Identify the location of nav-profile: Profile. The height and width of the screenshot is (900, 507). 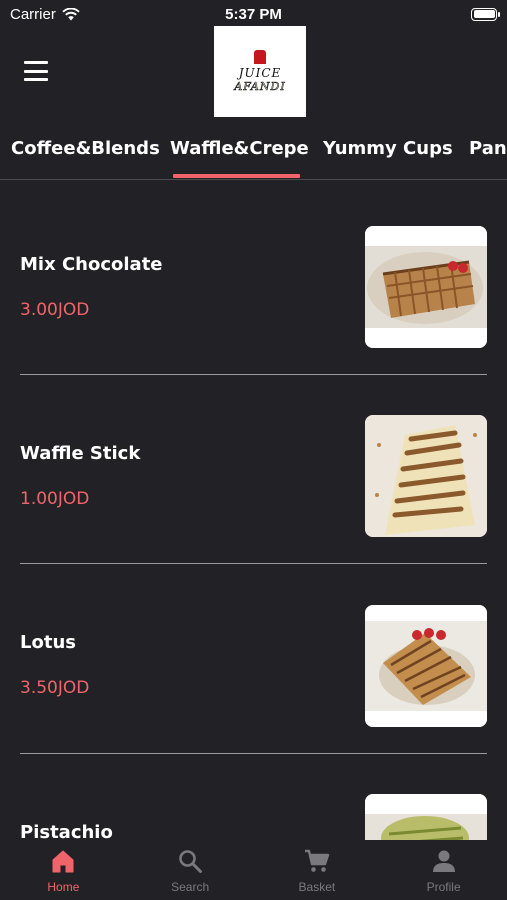
(444, 871).